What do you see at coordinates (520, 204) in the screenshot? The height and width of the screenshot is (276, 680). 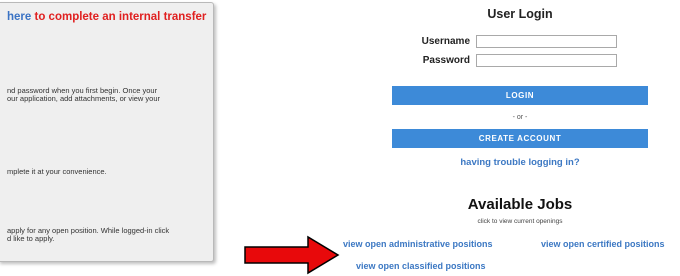 I see `available-jobs-title: Available Jobs` at bounding box center [520, 204].